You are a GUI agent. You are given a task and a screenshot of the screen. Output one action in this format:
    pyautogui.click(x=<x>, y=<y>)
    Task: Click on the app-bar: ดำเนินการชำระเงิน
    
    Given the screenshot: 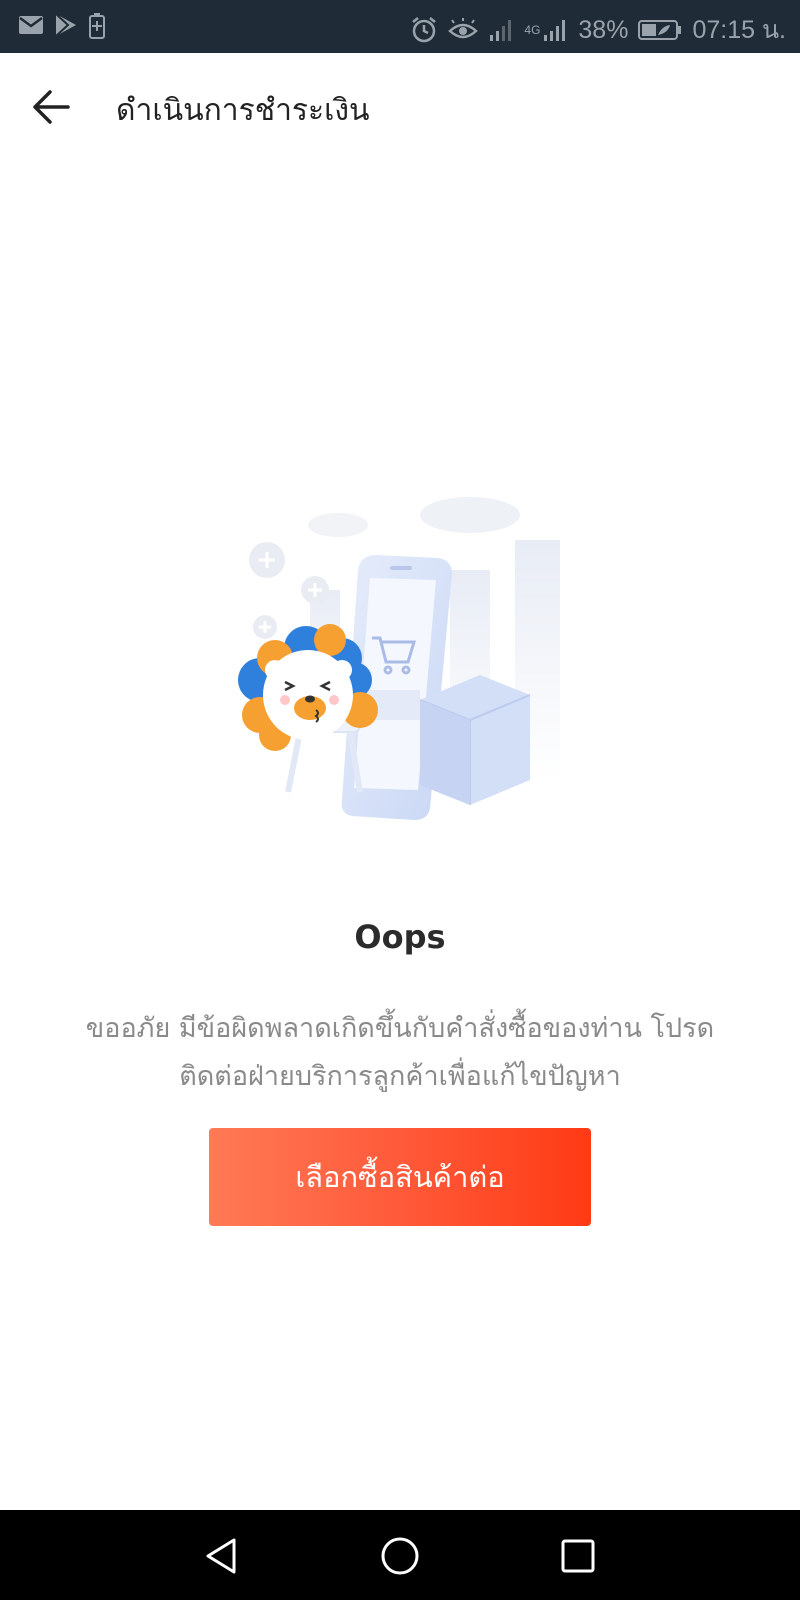 What is the action you would take?
    pyautogui.click(x=400, y=107)
    